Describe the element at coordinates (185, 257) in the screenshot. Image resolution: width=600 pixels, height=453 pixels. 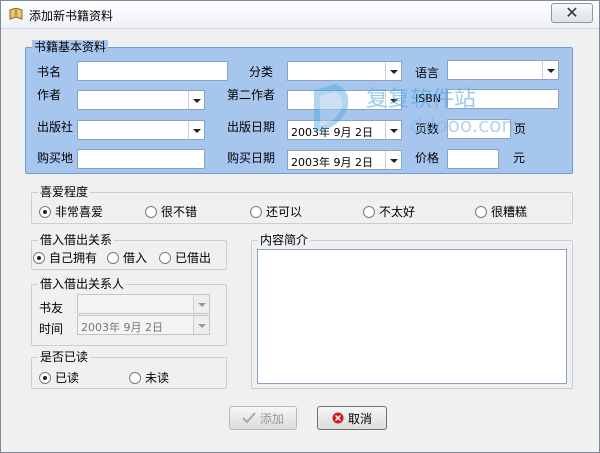
I see `lend-option-lent-out: 已借出` at that location.